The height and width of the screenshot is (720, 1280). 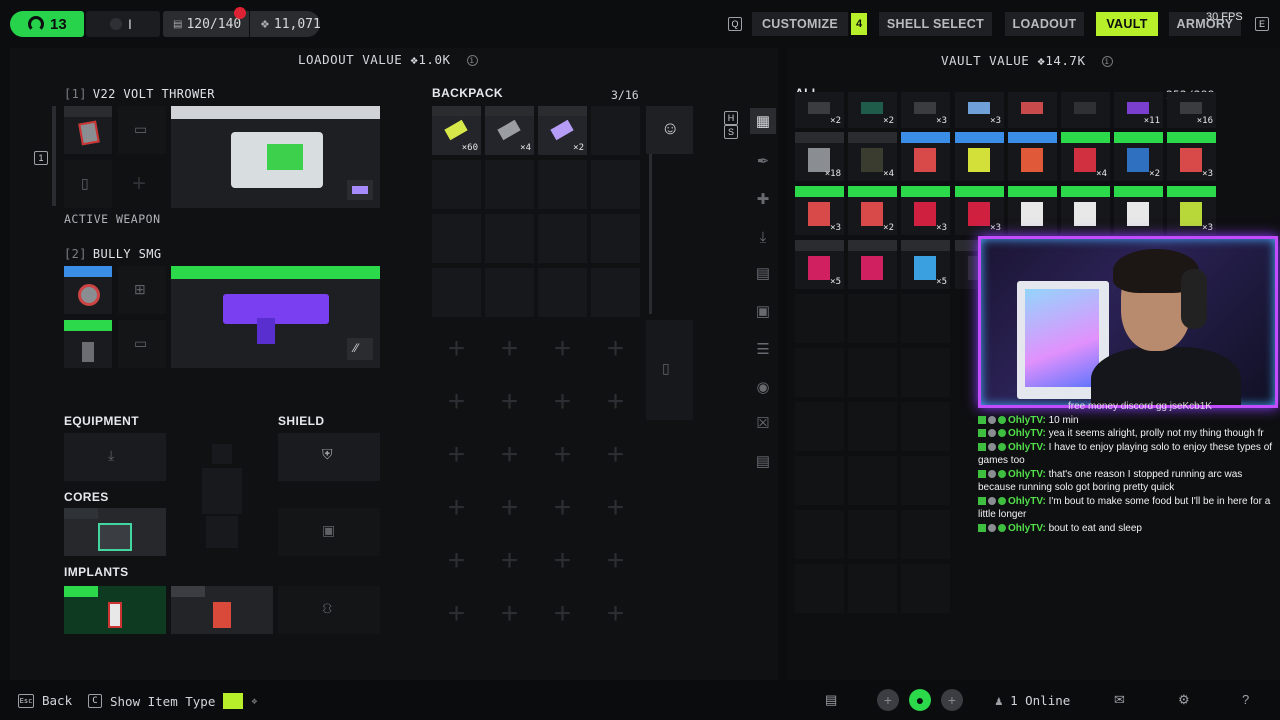 I want to click on backpack-side-slot: ▯, so click(x=669, y=370).